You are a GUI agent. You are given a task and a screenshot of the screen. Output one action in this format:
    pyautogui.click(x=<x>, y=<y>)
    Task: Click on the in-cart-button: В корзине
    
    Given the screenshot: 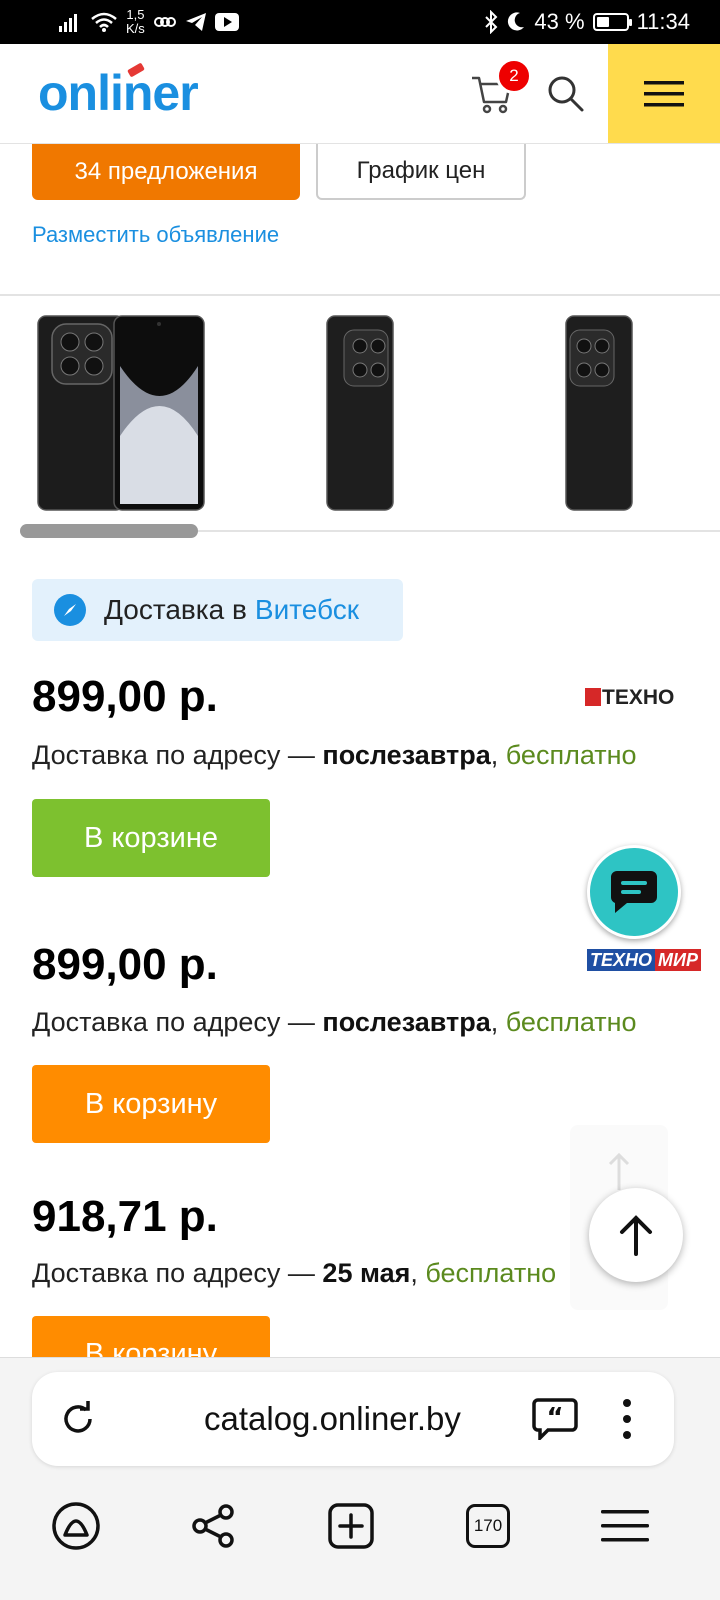 What is the action you would take?
    pyautogui.click(x=151, y=838)
    